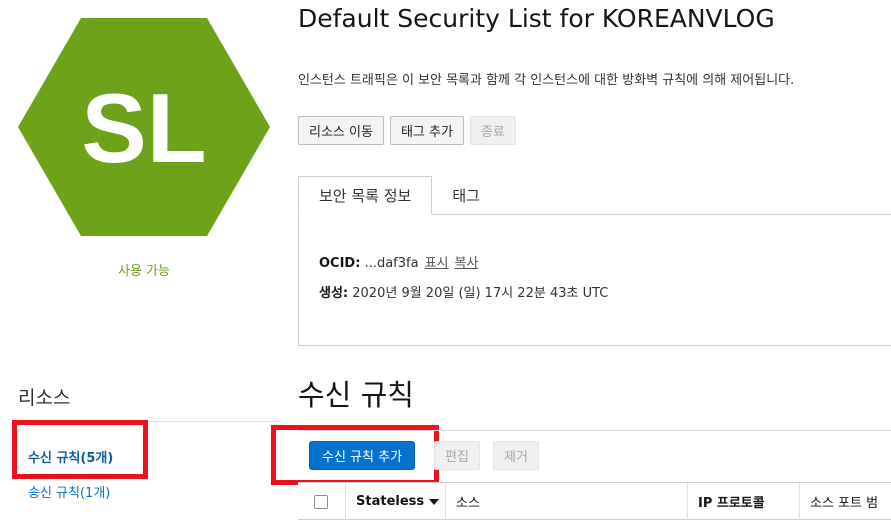 This screenshot has height=526, width=891. Describe the element at coordinates (340, 263) in the screenshot. I see `ocid-label: OCID:` at that location.